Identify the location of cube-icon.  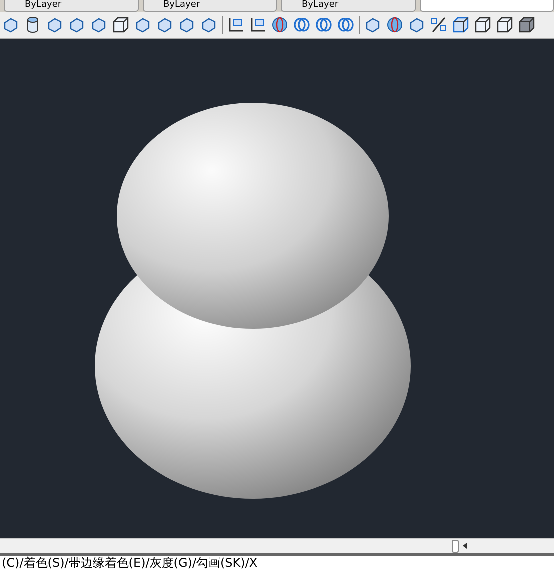
(121, 25).